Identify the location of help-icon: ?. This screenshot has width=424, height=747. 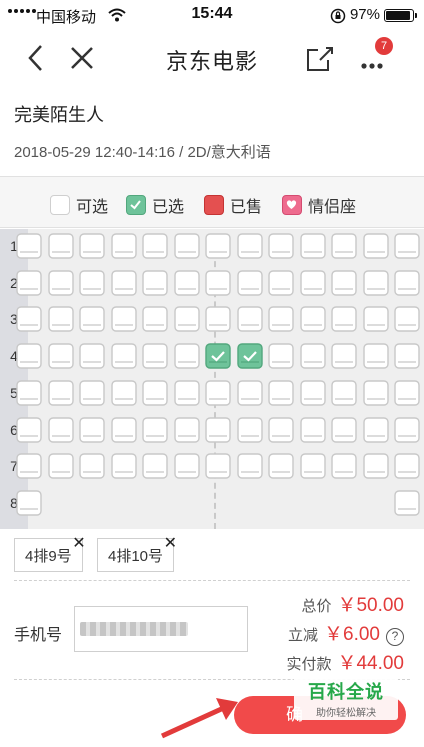
(395, 637).